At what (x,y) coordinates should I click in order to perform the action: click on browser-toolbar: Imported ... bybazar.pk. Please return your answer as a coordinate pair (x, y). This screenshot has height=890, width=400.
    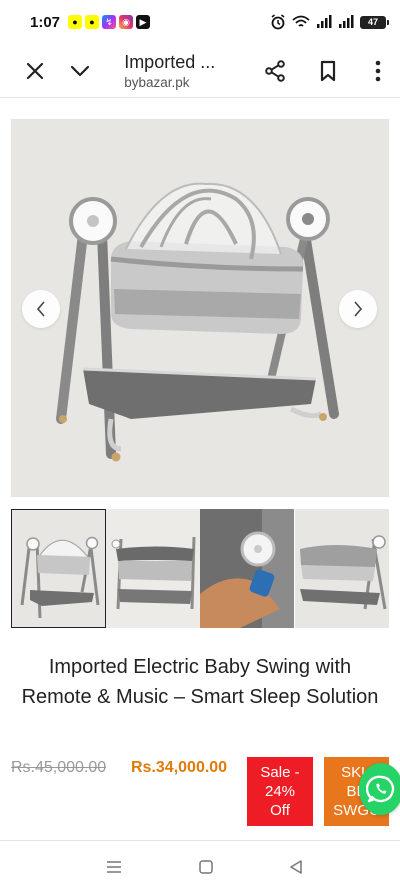
    Looking at the image, I should click on (200, 71).